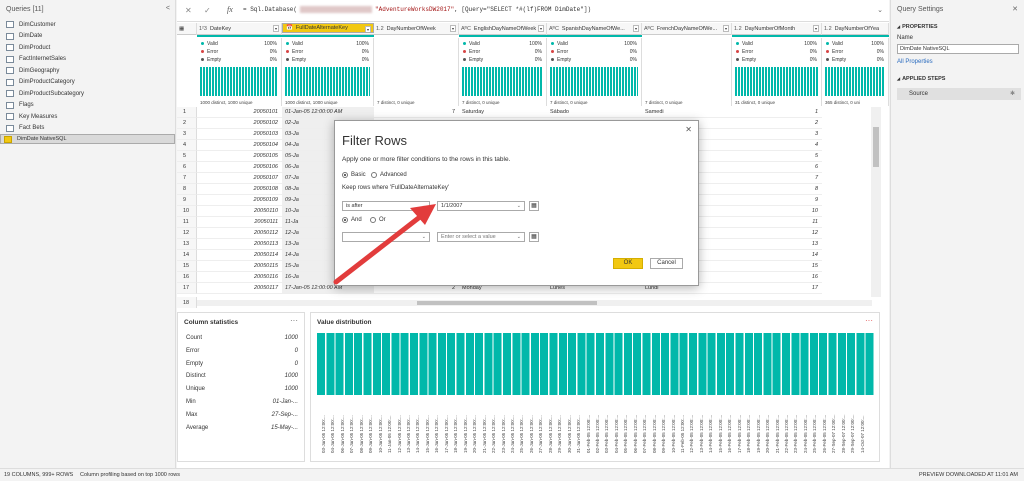 The width and height of the screenshot is (1024, 481). I want to click on expand-formula-icon: ⌄, so click(880, 10).